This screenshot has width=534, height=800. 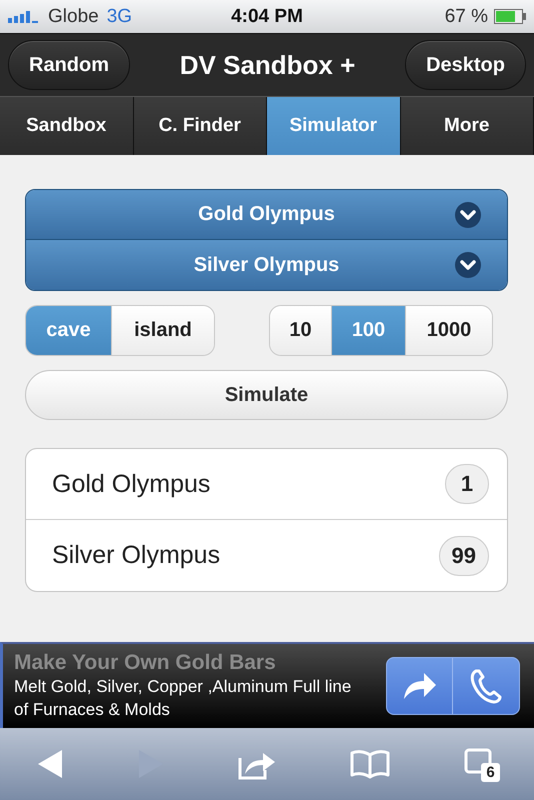 What do you see at coordinates (266, 265) in the screenshot?
I see `select-menu: Silver Olympus` at bounding box center [266, 265].